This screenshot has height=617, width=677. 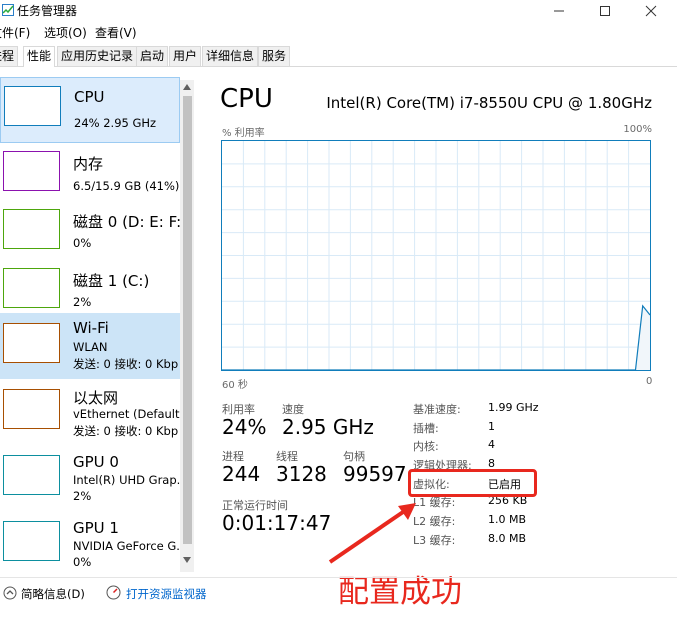 I want to click on menu-options: 选项(O), so click(x=65, y=32).